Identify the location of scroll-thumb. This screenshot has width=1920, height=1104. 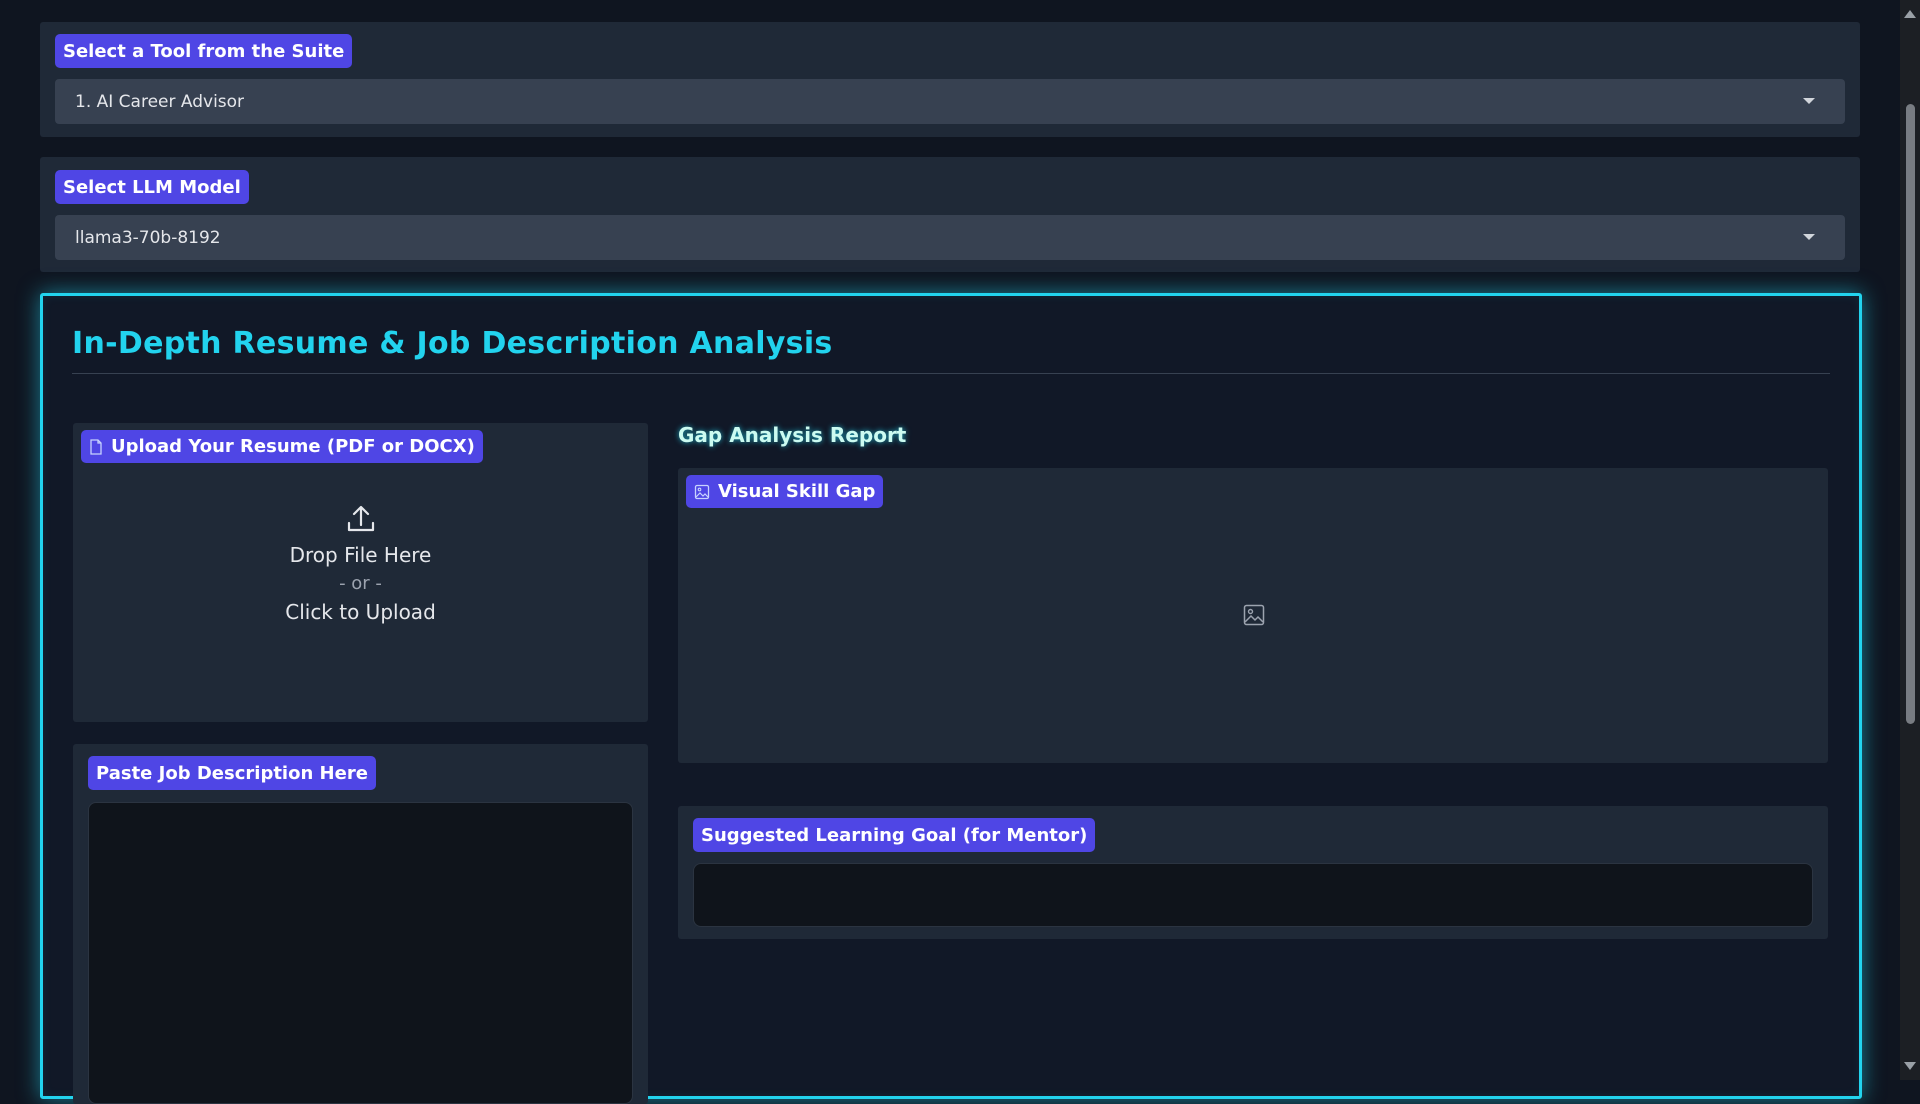
(1910, 414).